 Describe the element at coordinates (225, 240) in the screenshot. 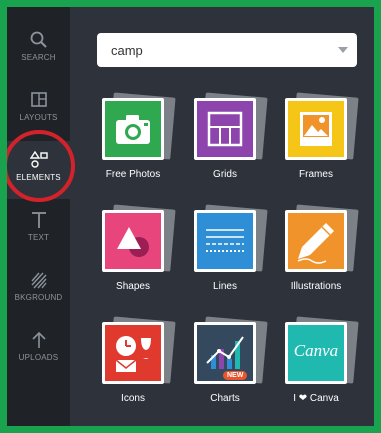

I see `lines-icon` at that location.